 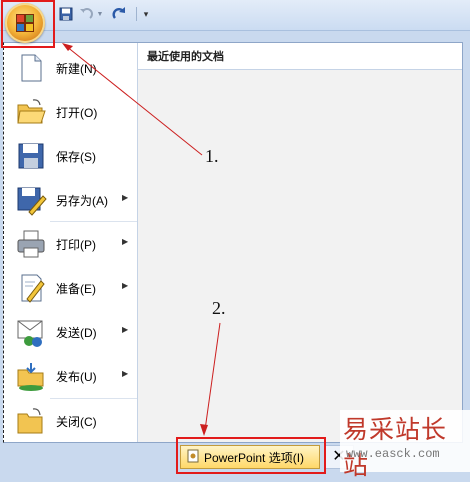 I want to click on menu-item-label: 准备(E), so click(x=76, y=289).